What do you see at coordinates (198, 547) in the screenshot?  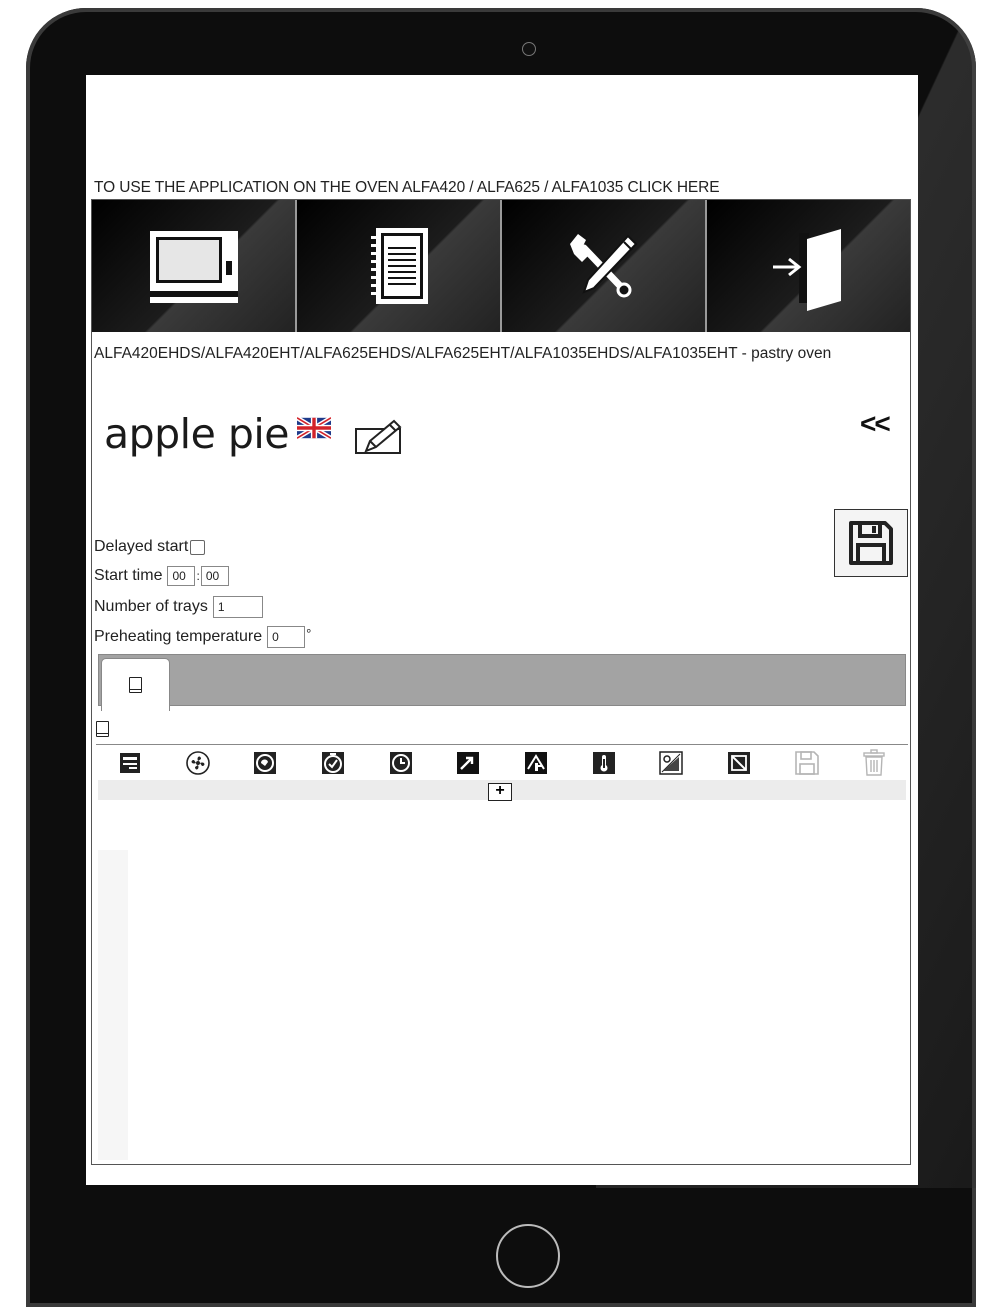 I see `delayed-start-checkbox` at bounding box center [198, 547].